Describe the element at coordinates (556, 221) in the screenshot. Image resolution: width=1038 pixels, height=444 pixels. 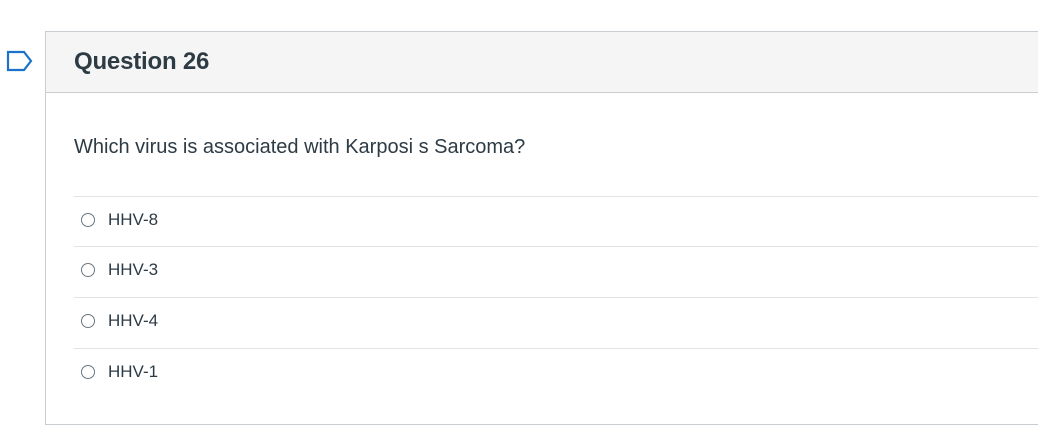
I see `answer-option: HHV-8` at that location.